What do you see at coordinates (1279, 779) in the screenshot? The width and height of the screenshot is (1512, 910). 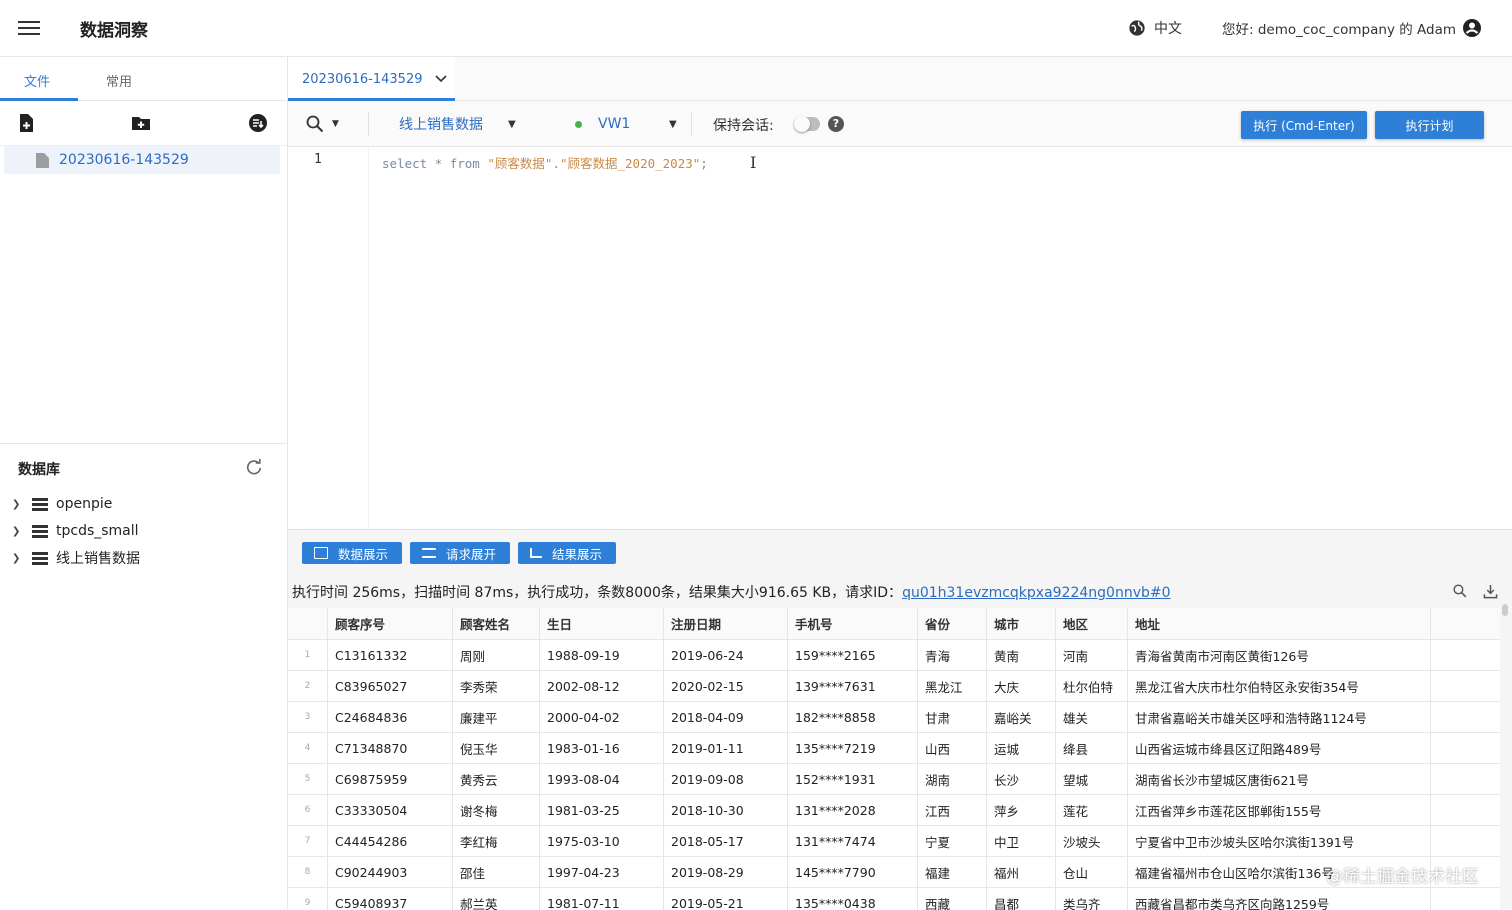 I see `table-cell: 湖南省长沙市望城区唐街621号` at bounding box center [1279, 779].